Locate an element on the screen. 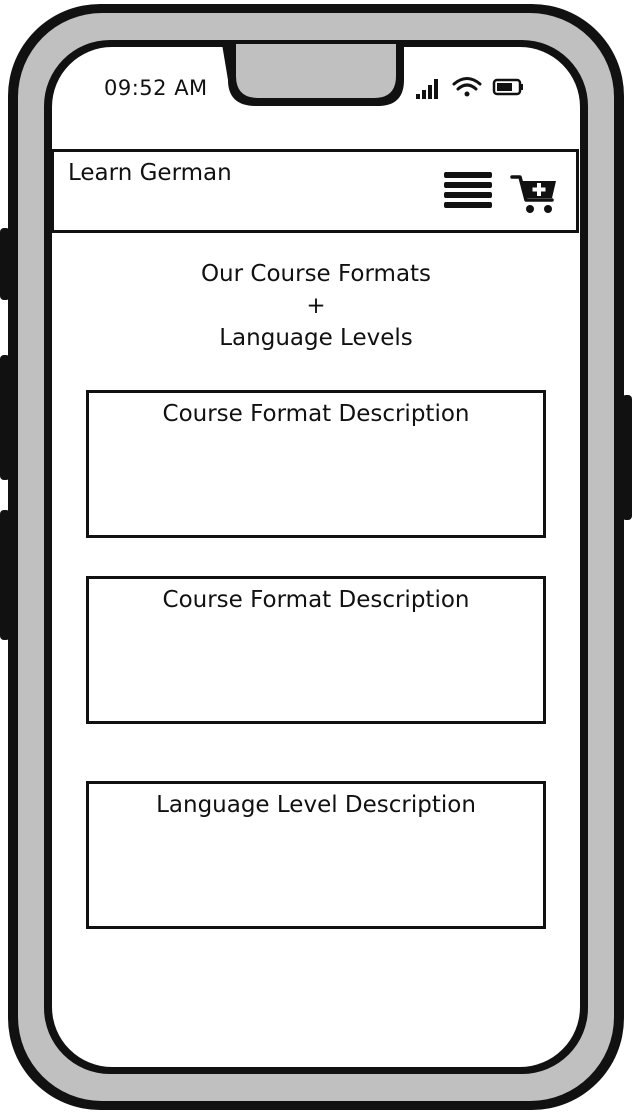 This screenshot has width=632, height=1114. add-to-cart-icon is located at coordinates (533, 194).